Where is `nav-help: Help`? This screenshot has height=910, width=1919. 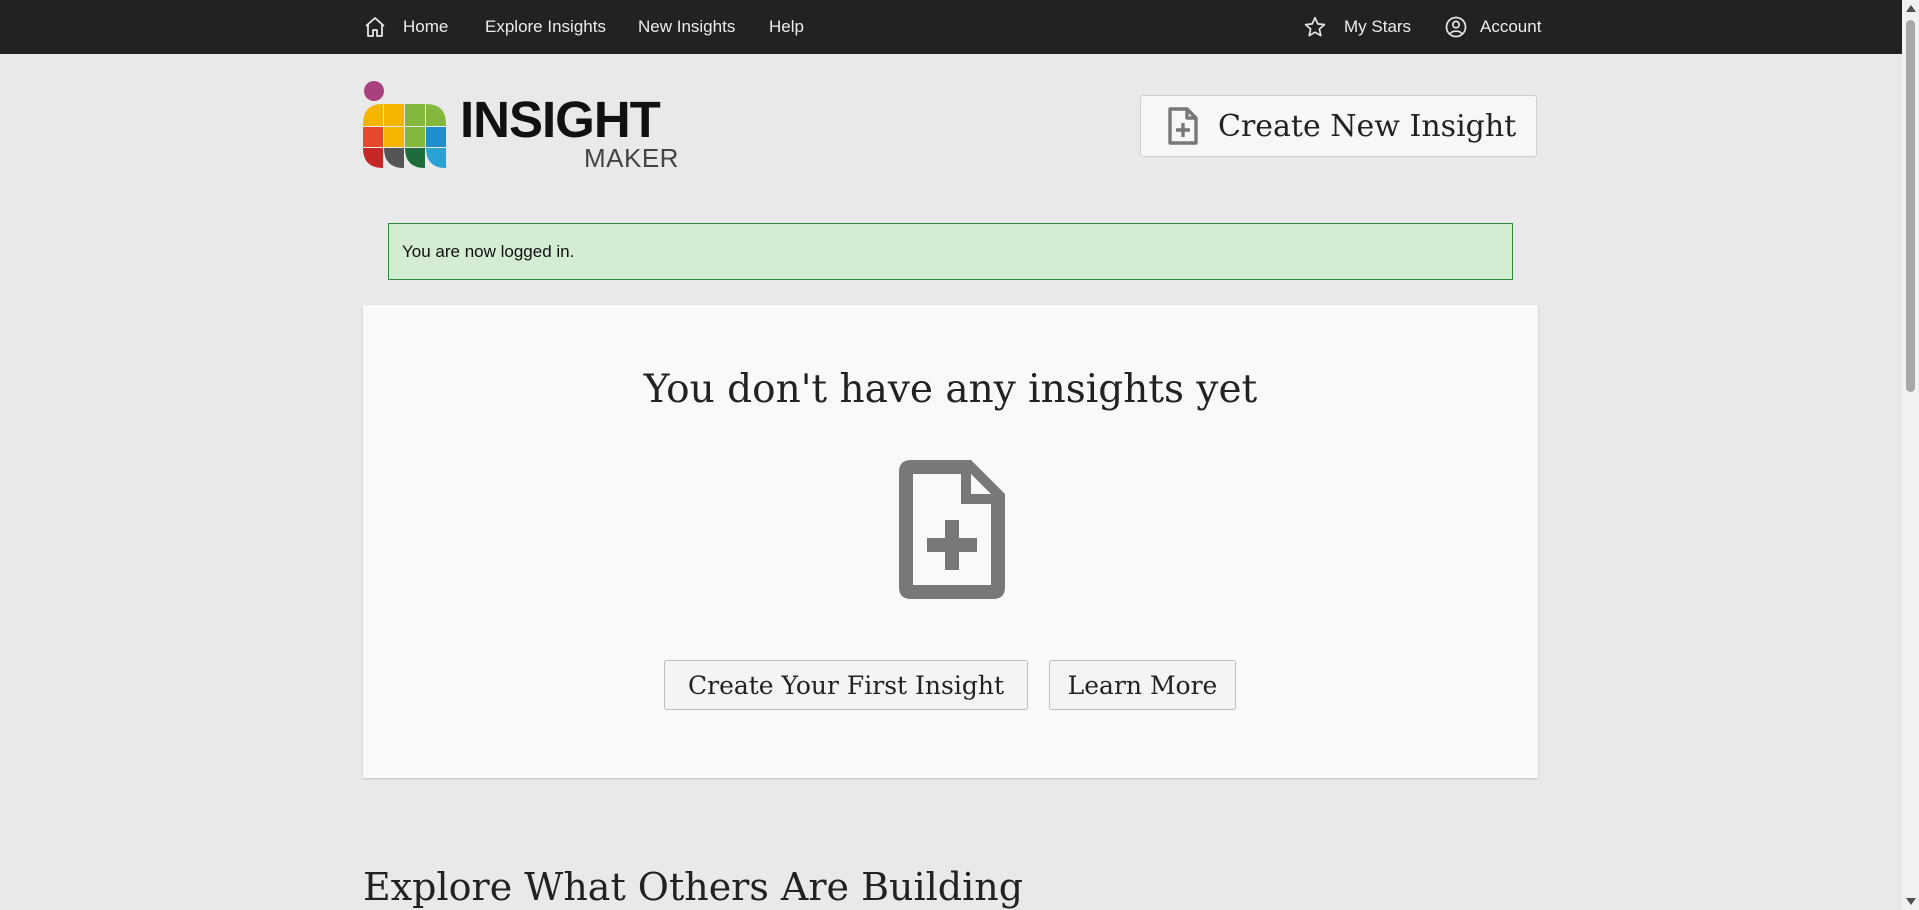 nav-help: Help is located at coordinates (786, 27).